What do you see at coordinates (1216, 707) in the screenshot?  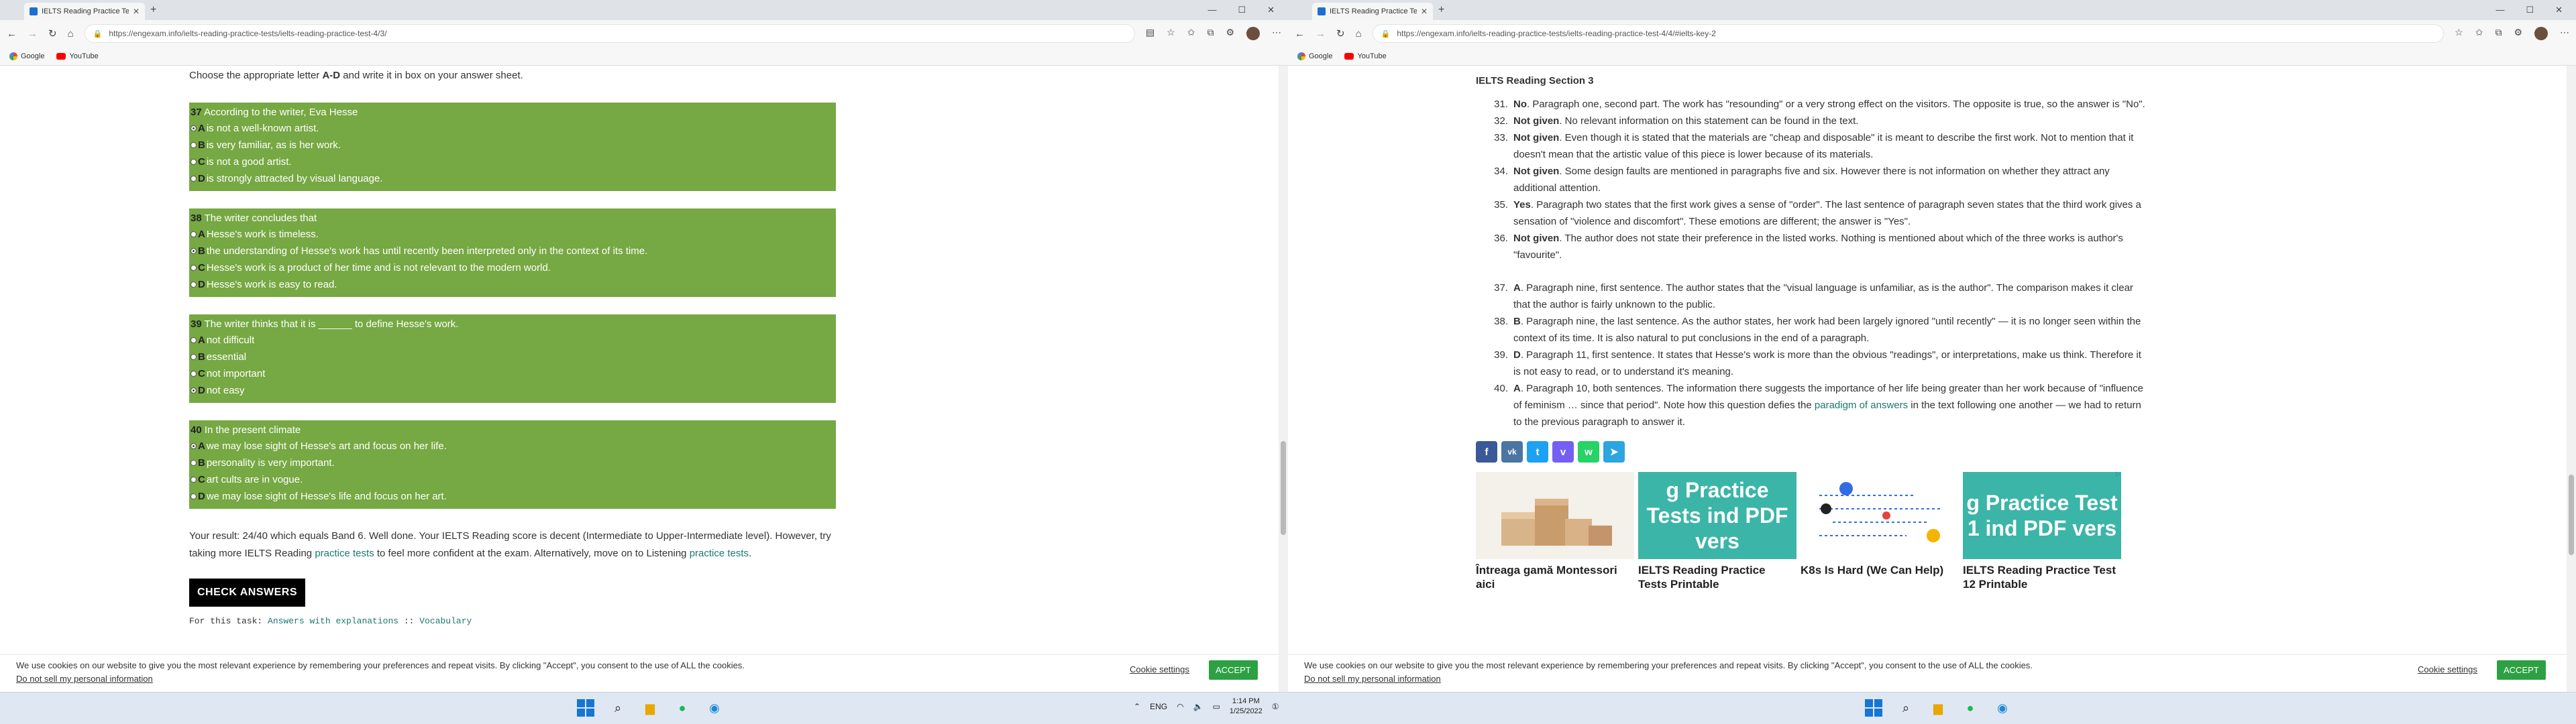 I see `battery-icon: ▭` at bounding box center [1216, 707].